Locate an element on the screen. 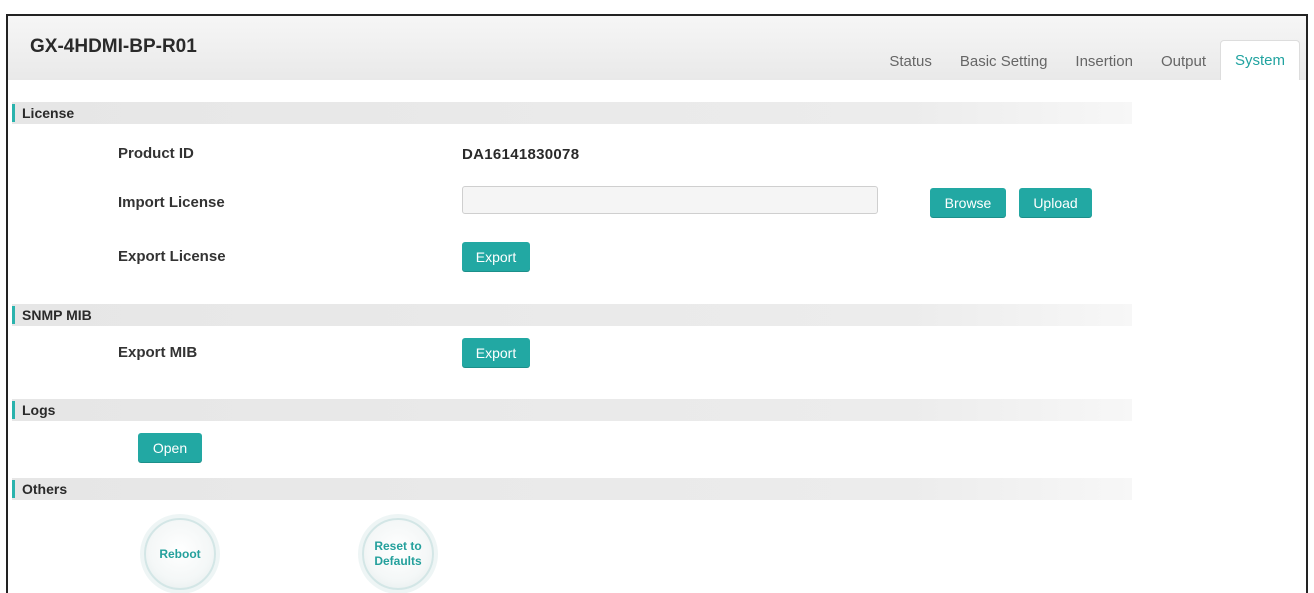 This screenshot has height=593, width=1314. export-mib-label: Export MIB is located at coordinates (158, 352).